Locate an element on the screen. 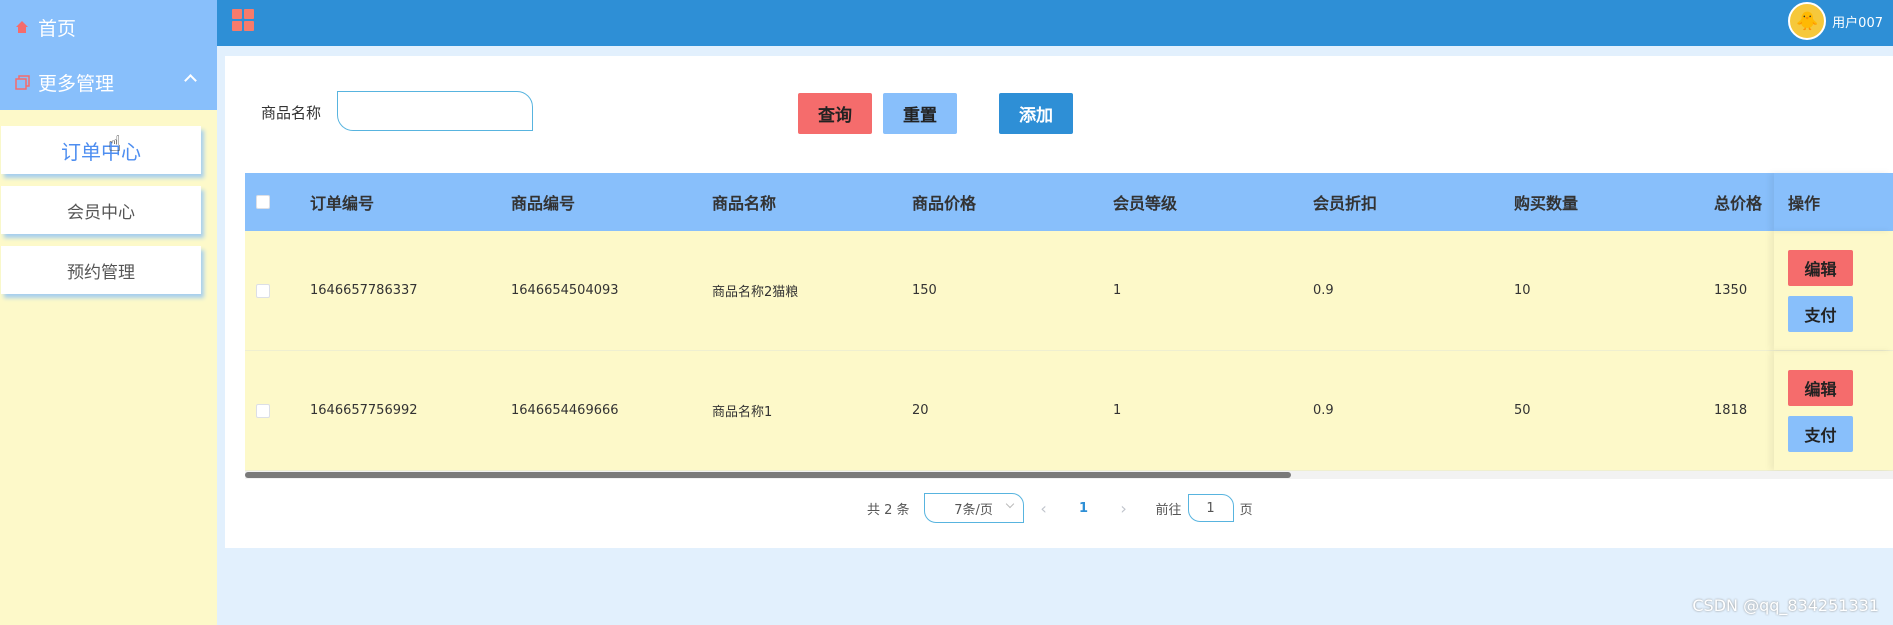 The height and width of the screenshot is (625, 1893). cell-goods-no: 1646654469666 is located at coordinates (565, 410).